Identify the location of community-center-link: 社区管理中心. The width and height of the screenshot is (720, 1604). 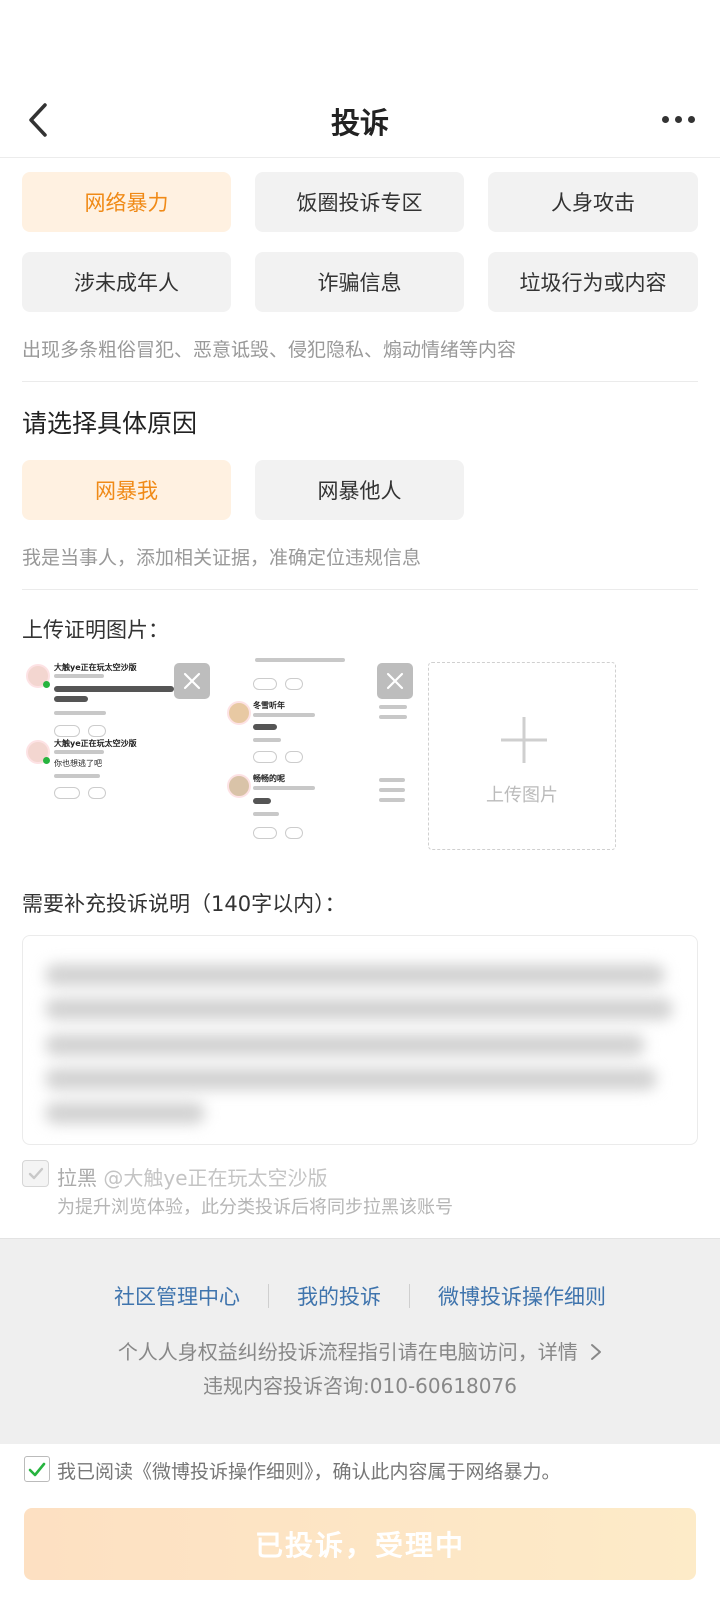
(177, 1296).